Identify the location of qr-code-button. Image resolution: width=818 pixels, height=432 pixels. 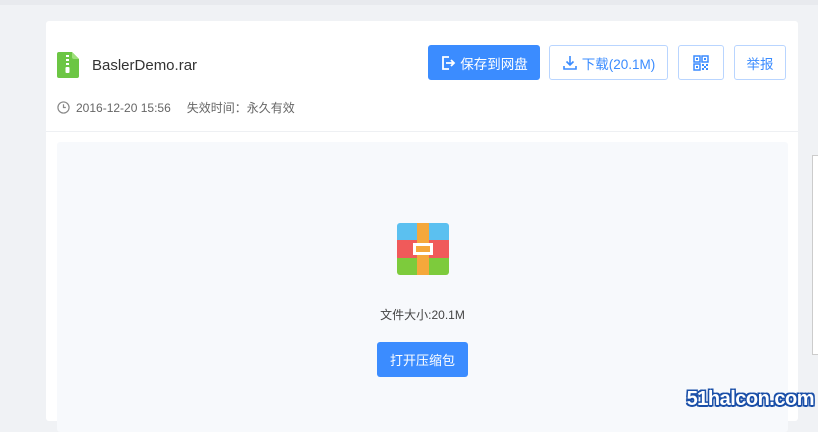
(701, 62).